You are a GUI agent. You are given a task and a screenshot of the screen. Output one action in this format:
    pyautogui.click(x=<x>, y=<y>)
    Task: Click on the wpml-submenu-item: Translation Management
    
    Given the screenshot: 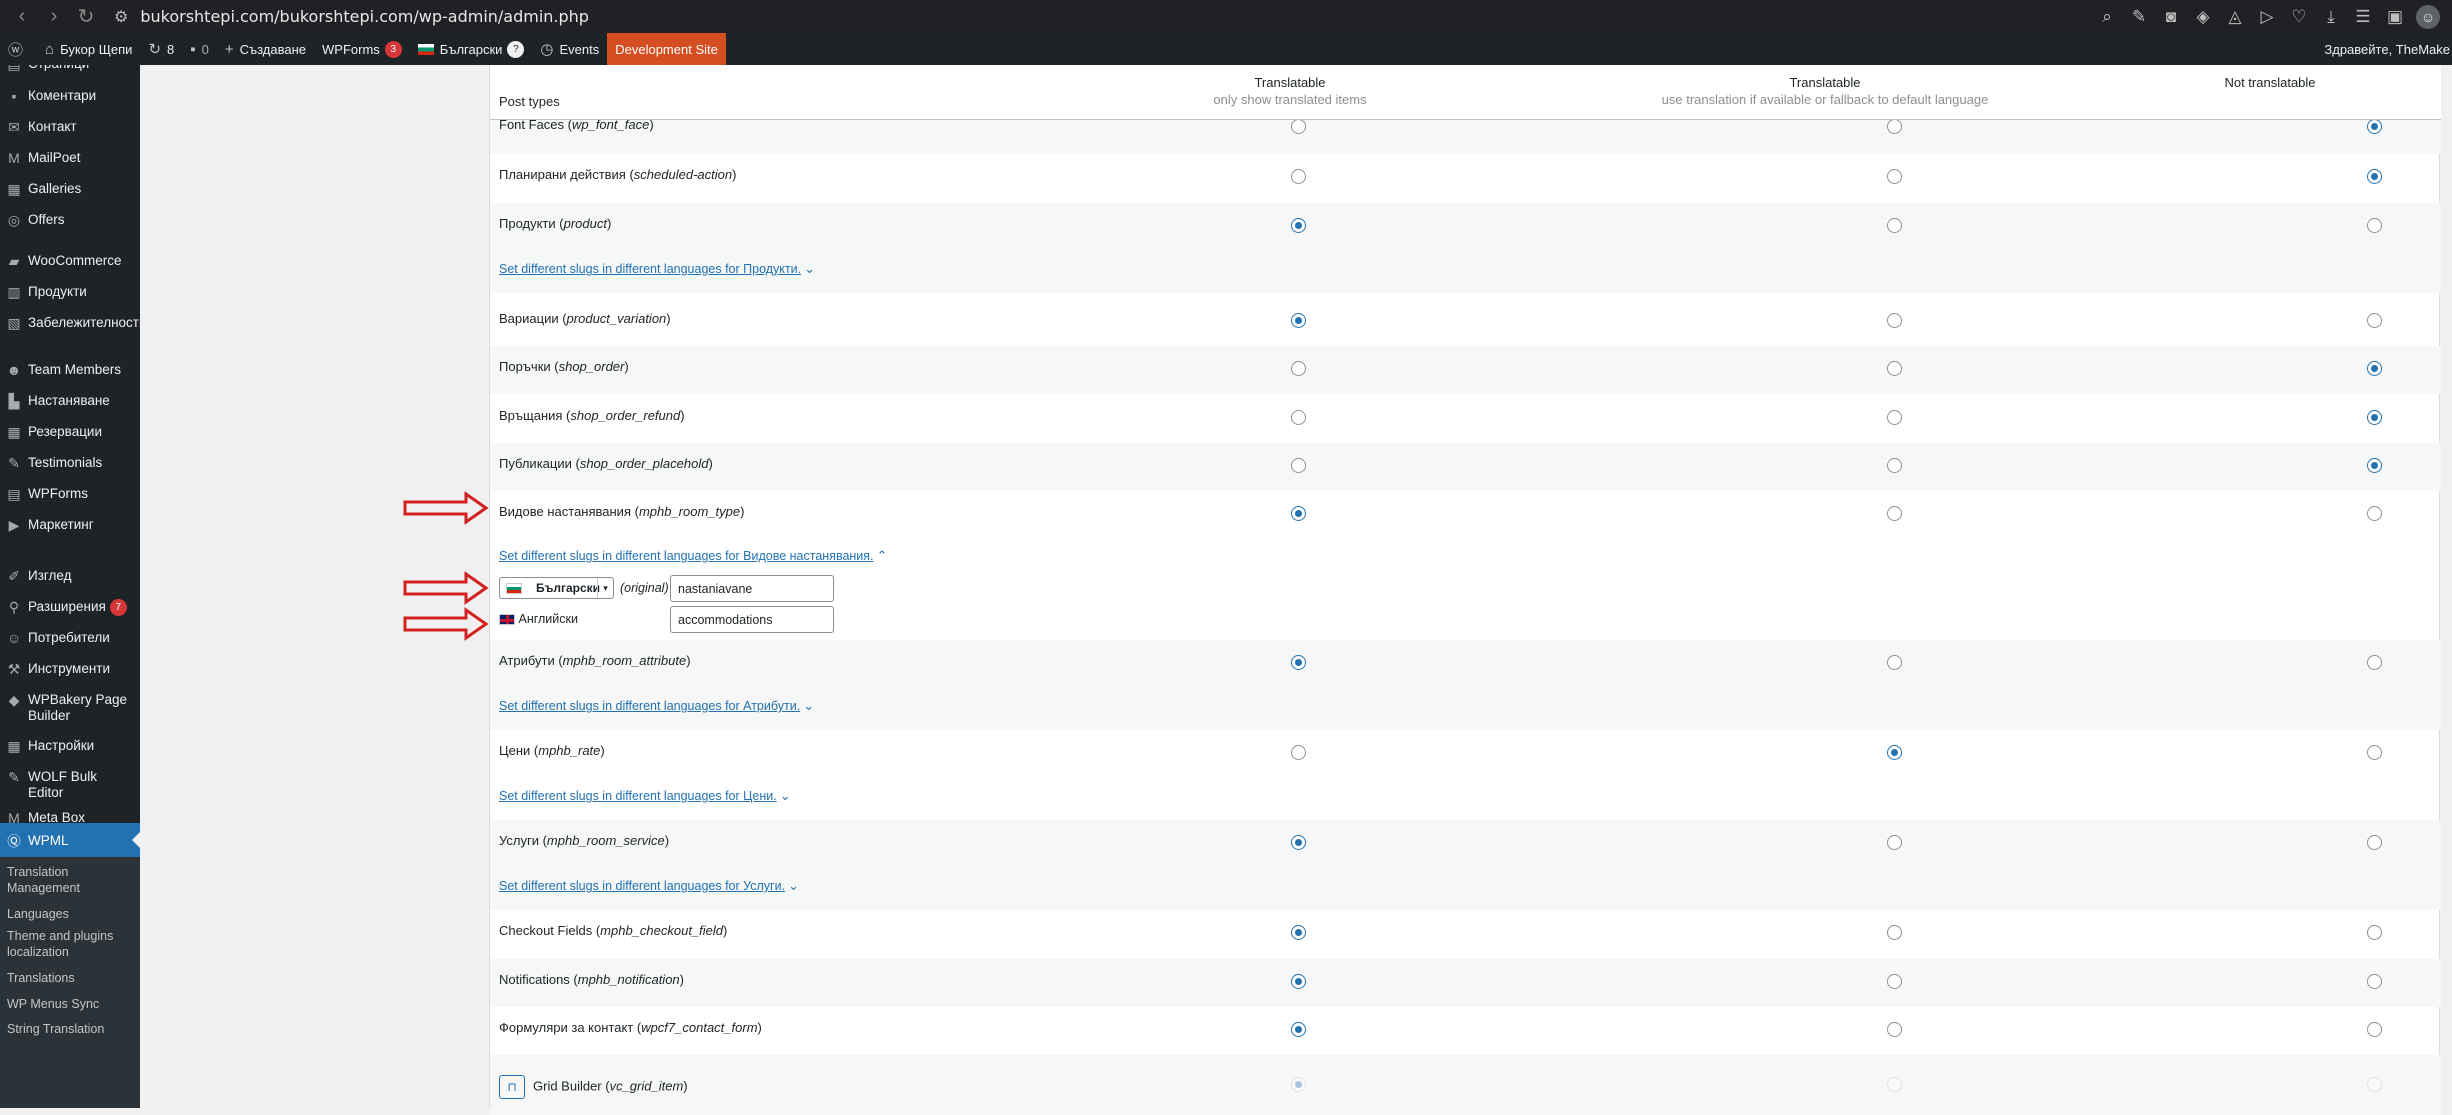 What is the action you would take?
    pyautogui.click(x=72, y=880)
    